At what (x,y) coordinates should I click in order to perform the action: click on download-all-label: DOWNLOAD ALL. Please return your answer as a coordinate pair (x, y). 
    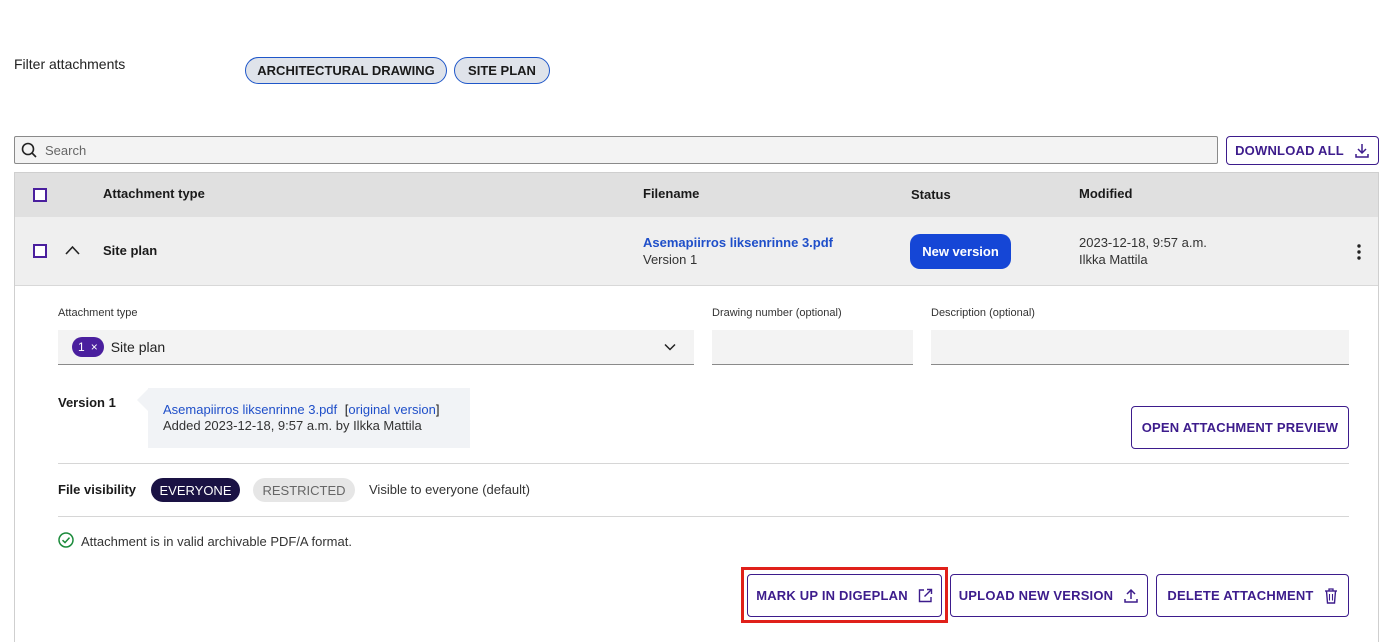
    Looking at the image, I should click on (1289, 150).